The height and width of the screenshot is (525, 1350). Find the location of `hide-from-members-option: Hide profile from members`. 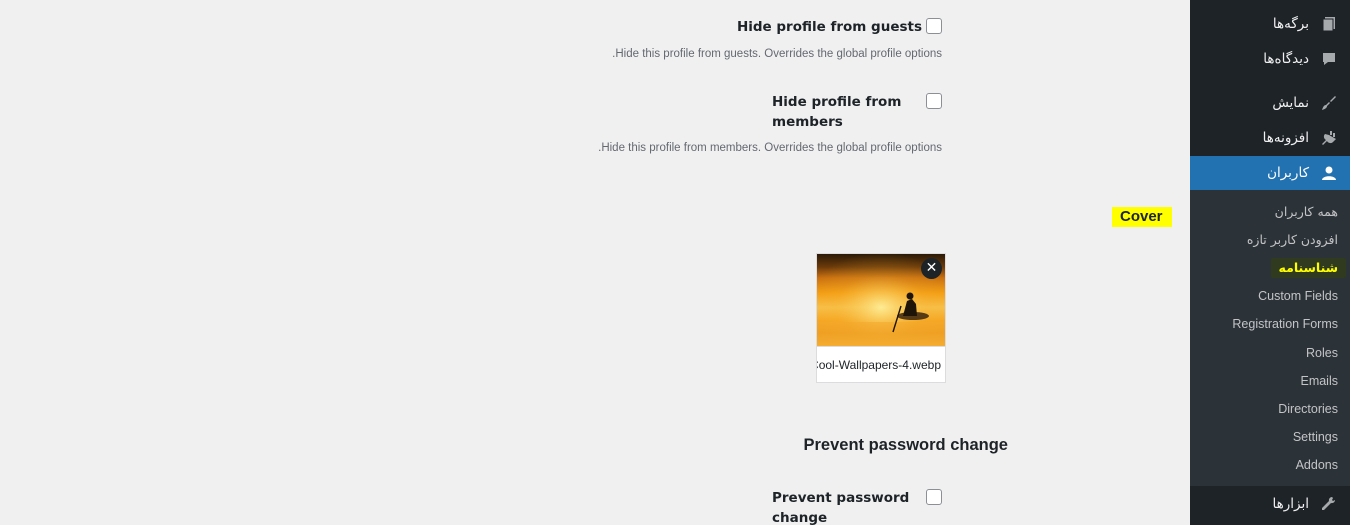

hide-from-members-option: Hide profile from members is located at coordinates (857, 112).